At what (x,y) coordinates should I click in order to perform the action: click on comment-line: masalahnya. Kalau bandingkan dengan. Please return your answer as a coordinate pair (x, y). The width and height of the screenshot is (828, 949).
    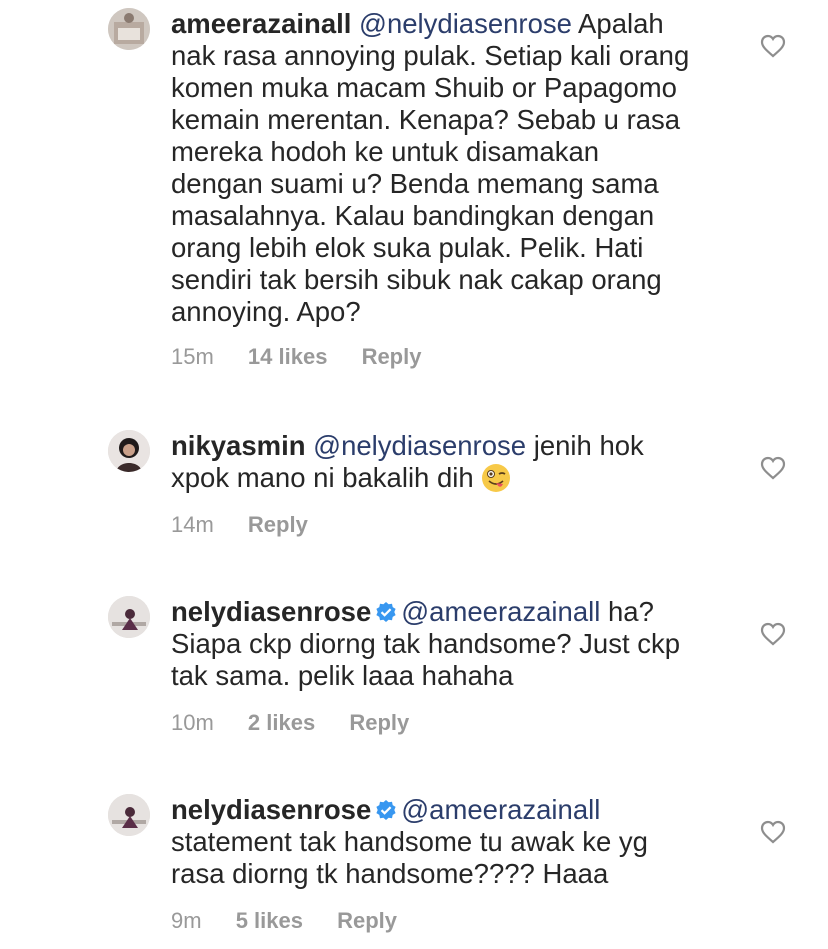
    Looking at the image, I should click on (413, 215).